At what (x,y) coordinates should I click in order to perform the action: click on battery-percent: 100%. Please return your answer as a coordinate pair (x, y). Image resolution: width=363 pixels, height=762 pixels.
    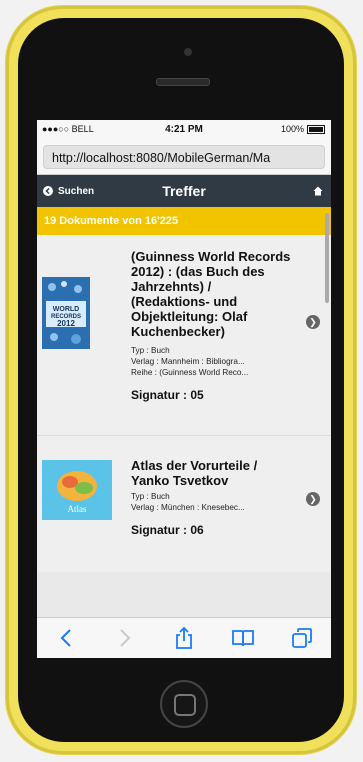
    Looking at the image, I should click on (292, 129).